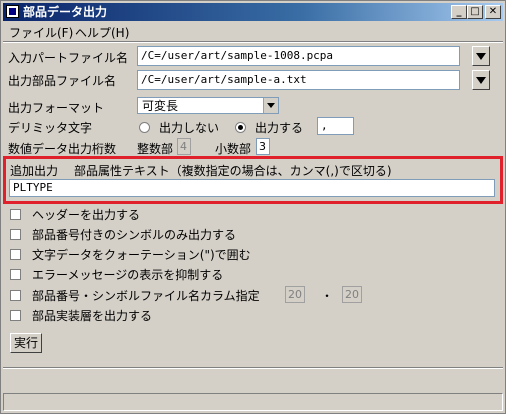 Image resolution: width=506 pixels, height=414 pixels. I want to click on format-value: 可変長, so click(160, 106).